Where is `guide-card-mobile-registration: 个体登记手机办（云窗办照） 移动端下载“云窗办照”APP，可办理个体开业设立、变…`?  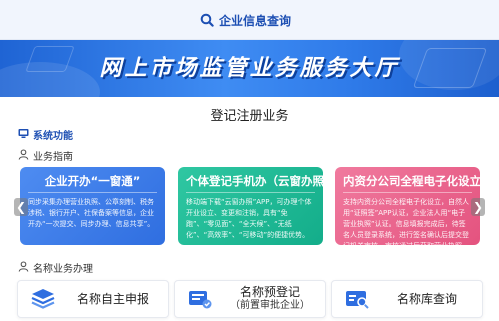 guide-card-mobile-registration: 个体登记手机办（云窗办照） 移动端下载“云窗办照”APP，可办理个体开业设立、变… is located at coordinates (250, 206).